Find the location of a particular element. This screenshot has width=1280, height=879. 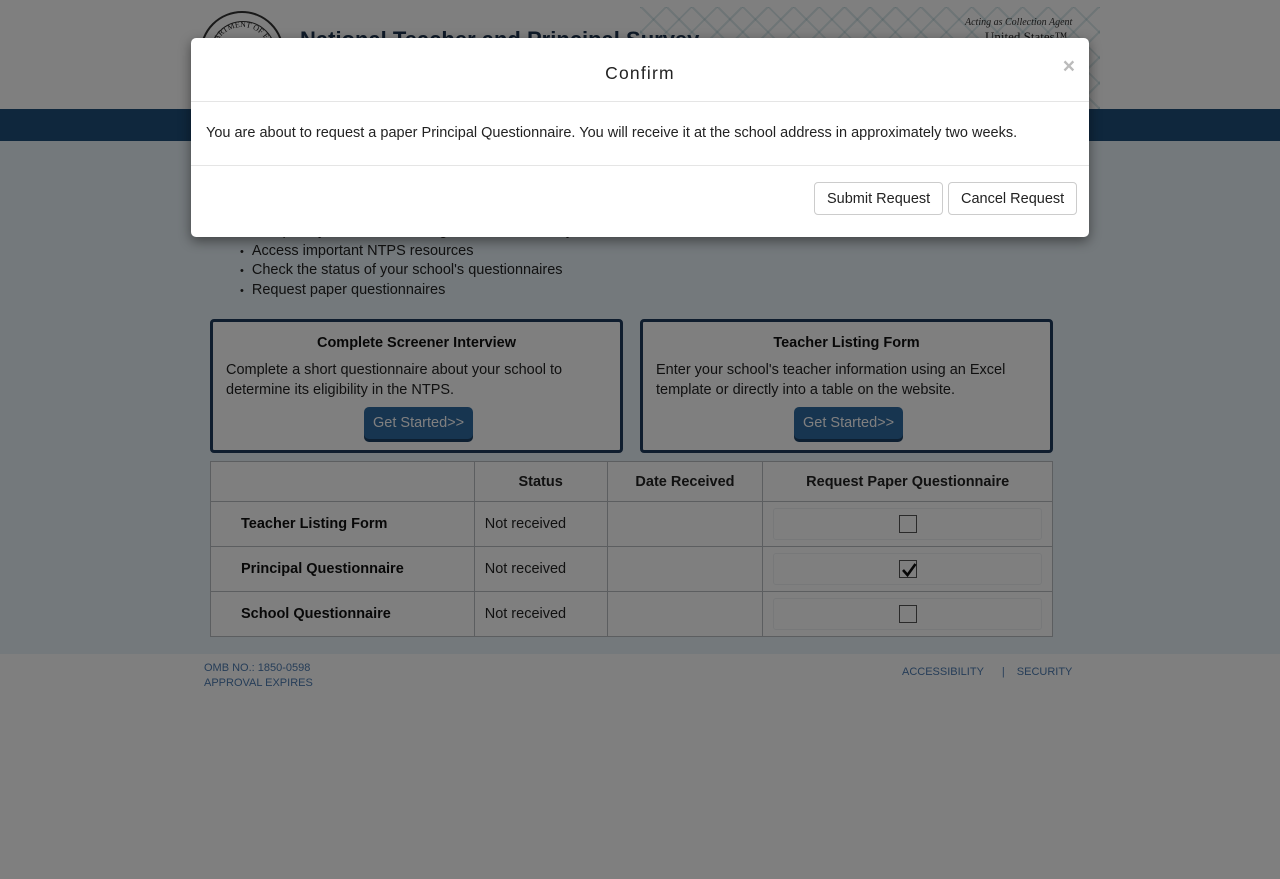

dialog-footer: Submit Request Cancel Request is located at coordinates (640, 201).